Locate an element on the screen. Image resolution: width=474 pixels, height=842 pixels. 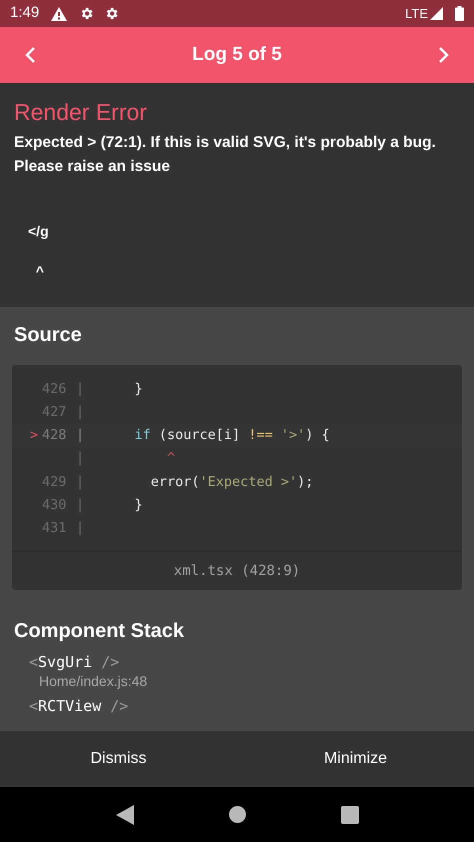
home-icon is located at coordinates (237, 814).